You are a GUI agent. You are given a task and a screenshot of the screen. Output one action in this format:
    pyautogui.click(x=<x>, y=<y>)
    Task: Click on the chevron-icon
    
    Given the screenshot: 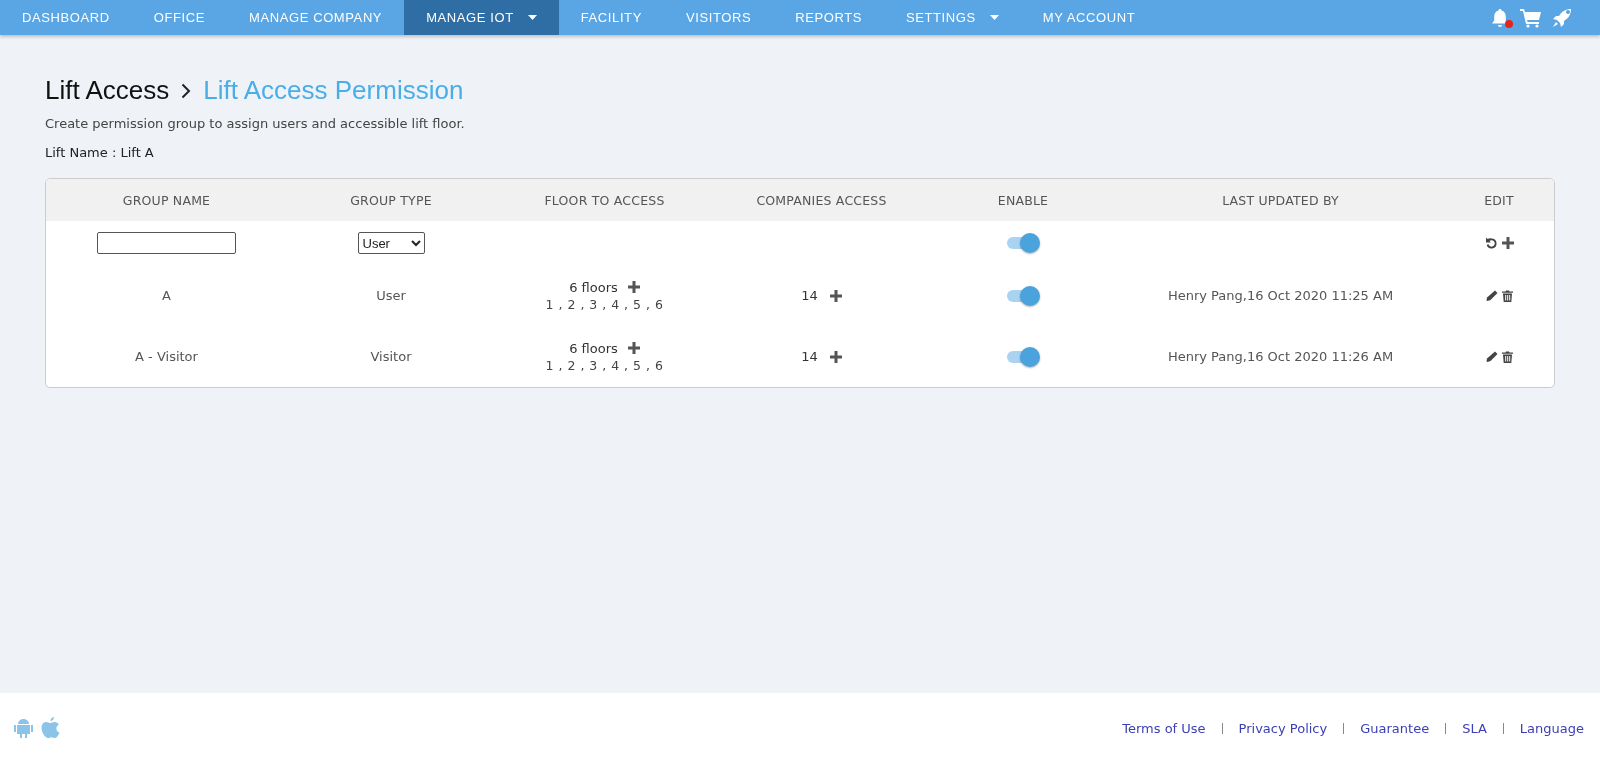 What is the action you would take?
    pyautogui.click(x=186, y=90)
    